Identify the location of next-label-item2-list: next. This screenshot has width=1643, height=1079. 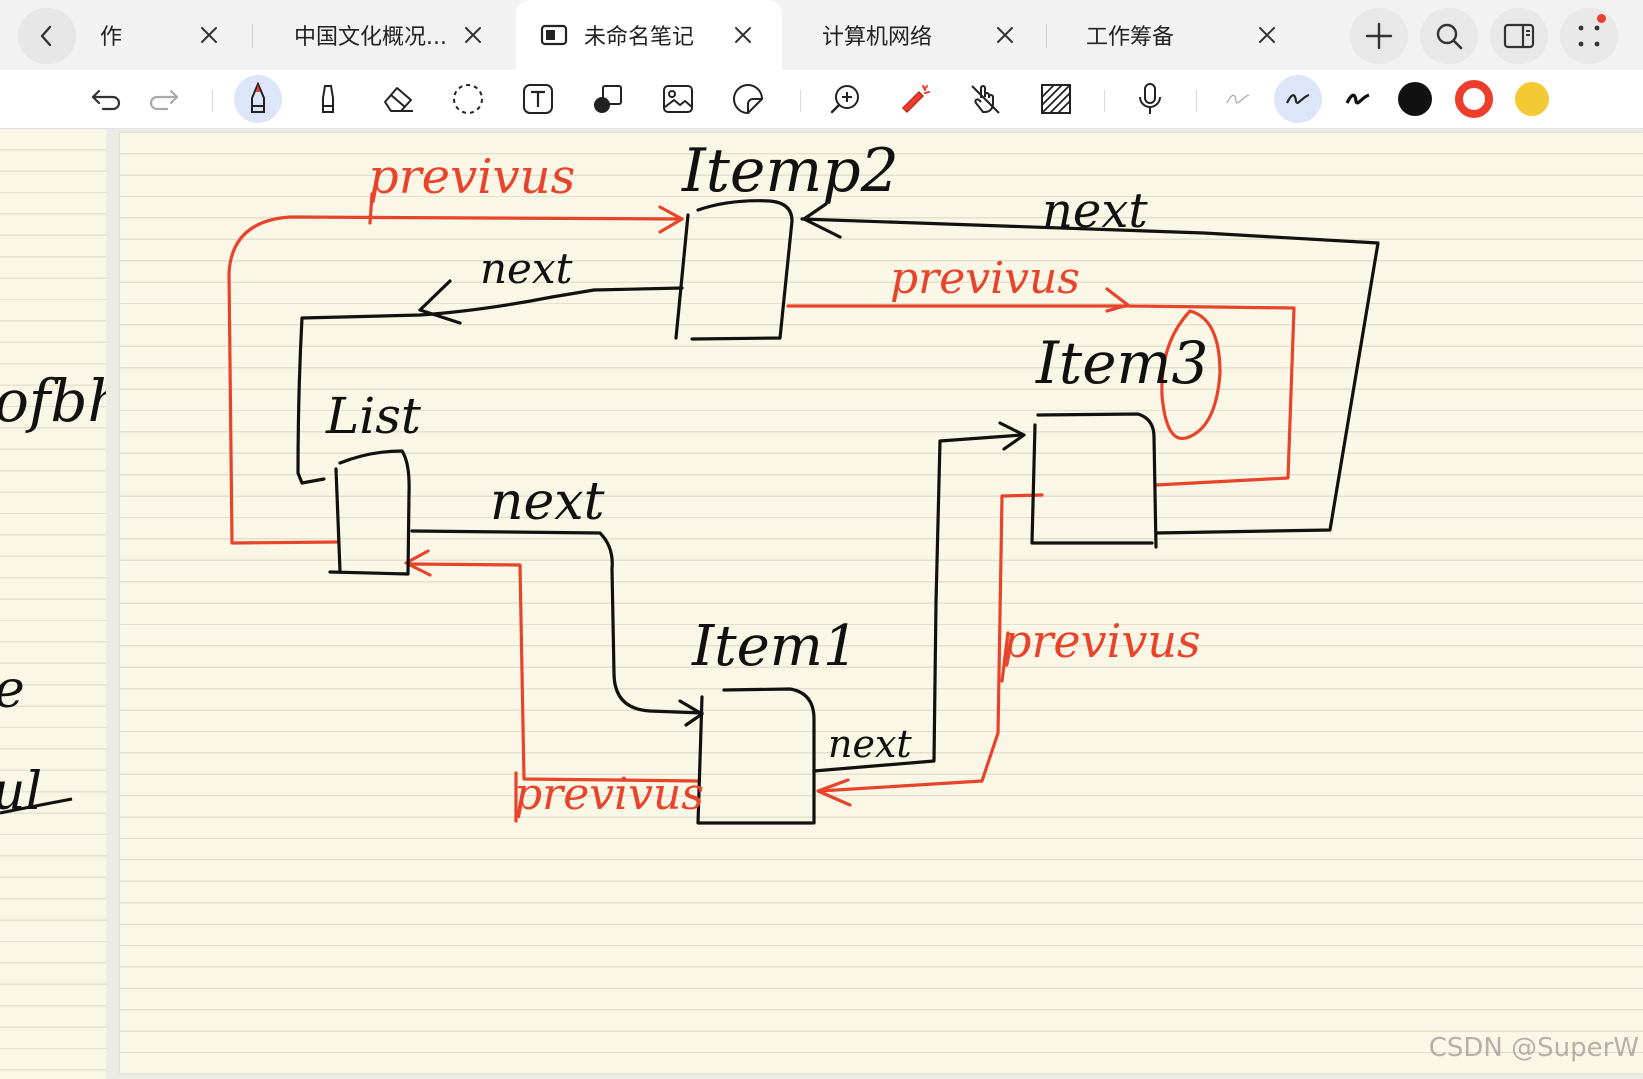
(526, 268).